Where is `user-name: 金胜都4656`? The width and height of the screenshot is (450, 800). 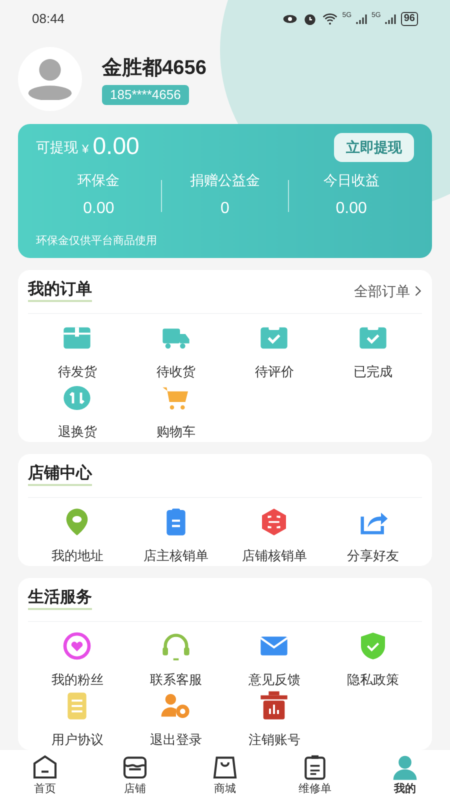
user-name: 金胜都4656 is located at coordinates (154, 68).